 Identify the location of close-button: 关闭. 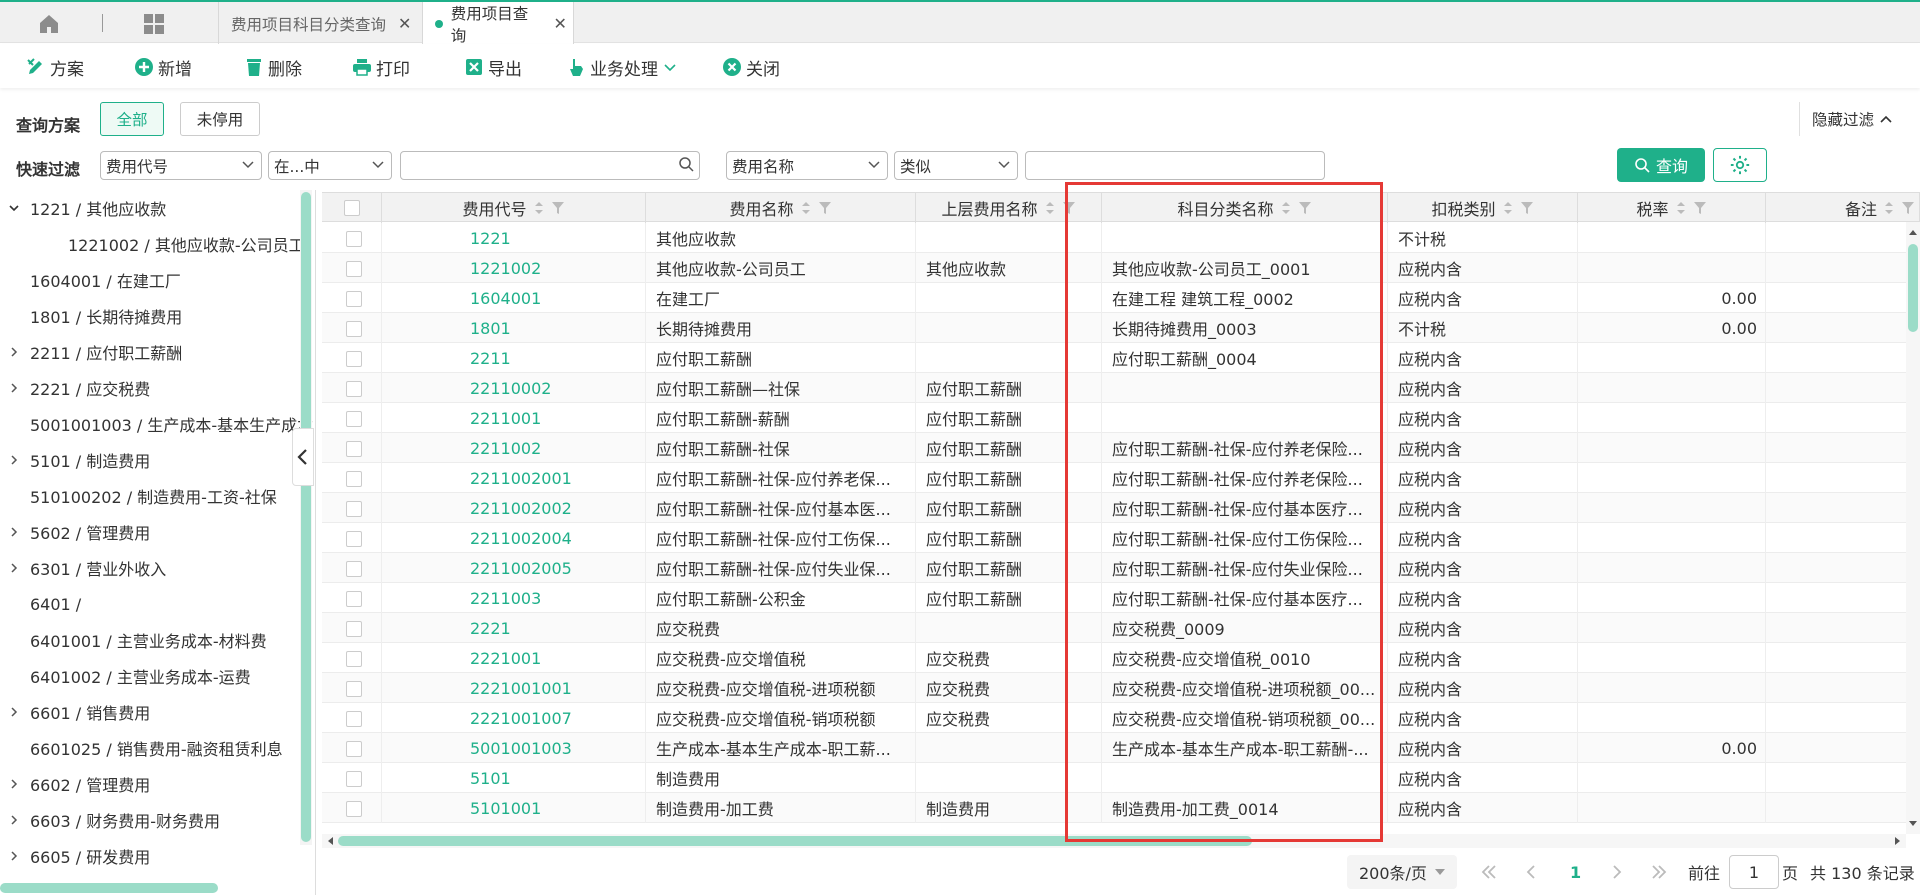
(751, 67).